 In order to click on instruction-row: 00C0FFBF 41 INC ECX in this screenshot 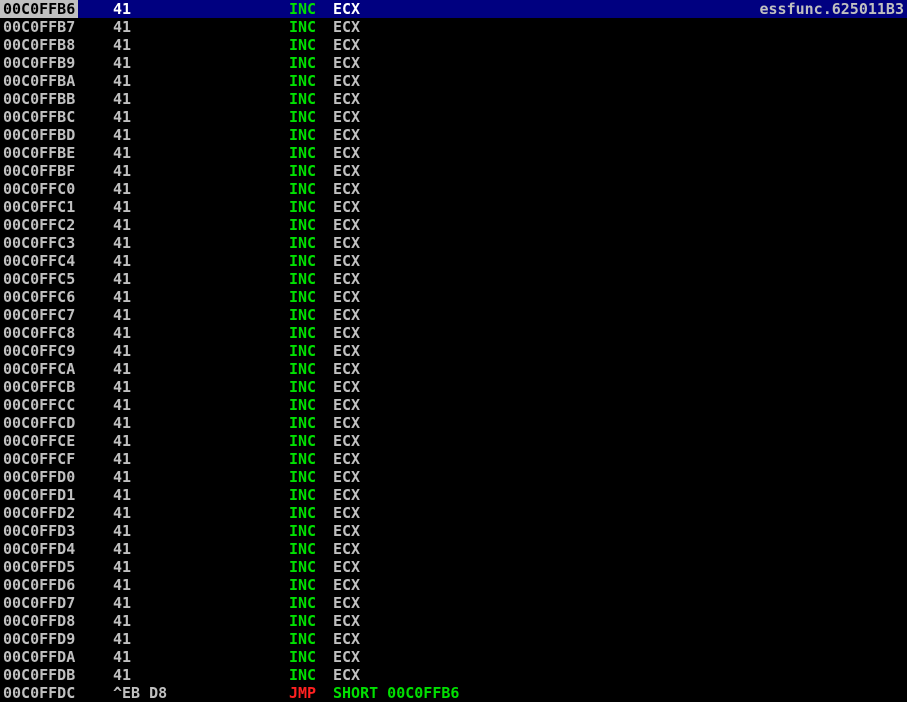, I will do `click(453, 171)`.